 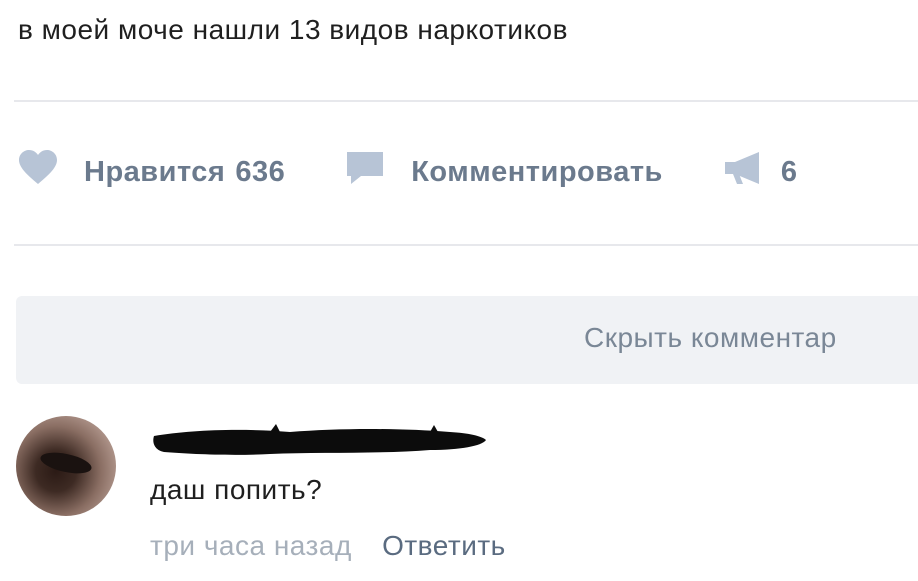 I want to click on heart-icon, so click(x=38, y=172).